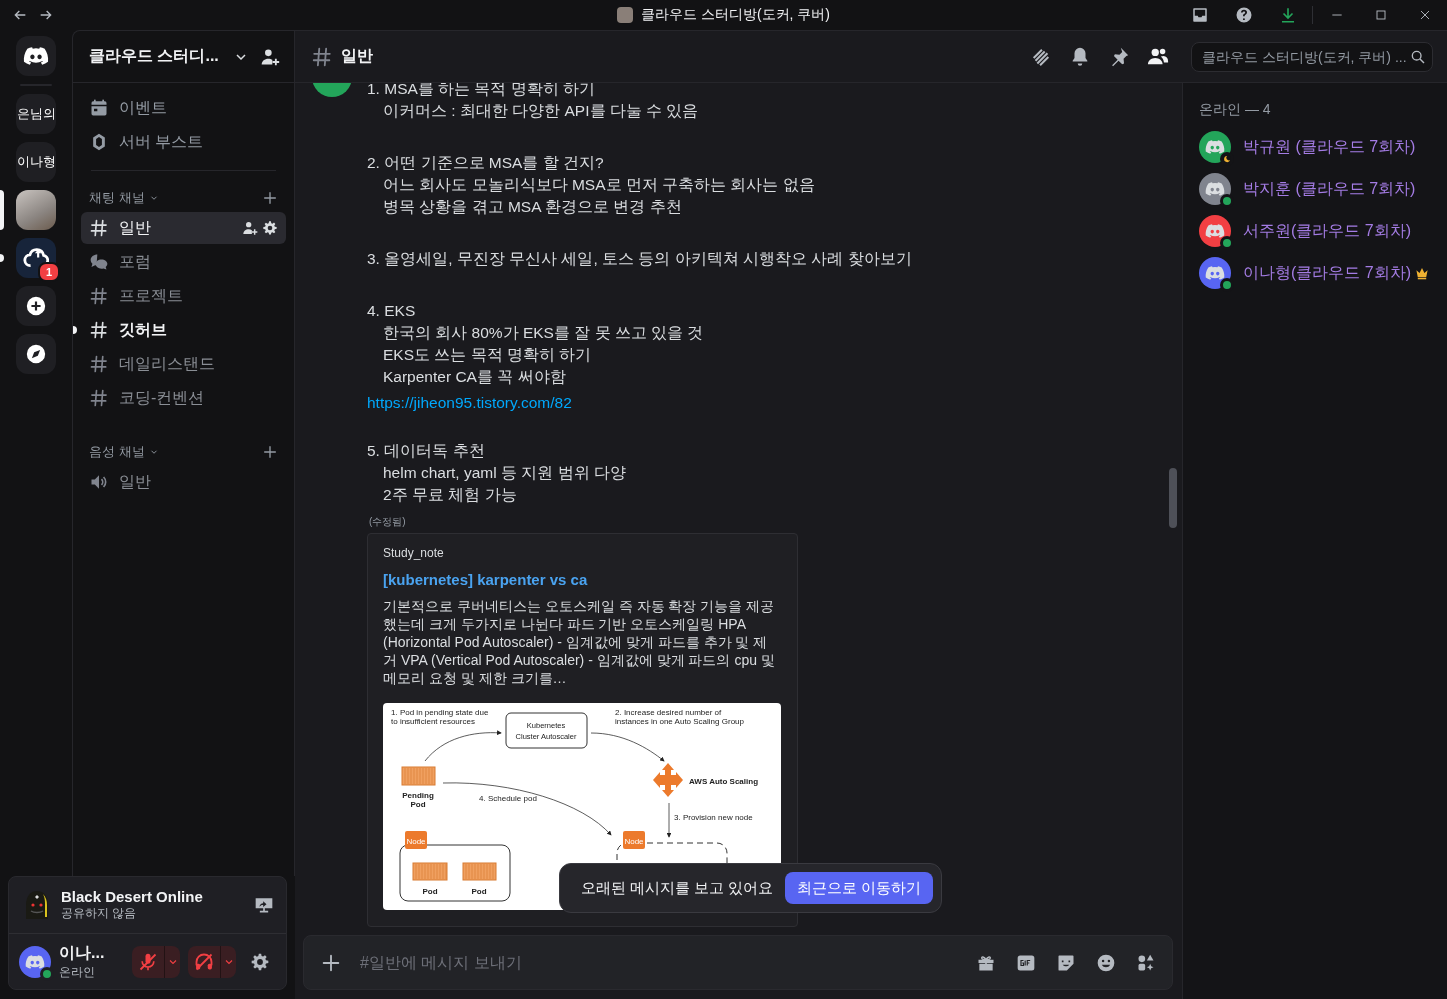 This screenshot has width=1447, height=999. Describe the element at coordinates (599, 185) in the screenshot. I see `message-text: 어느 회사도 모놀리식보다 MSA로 먼저 구축하는 회사는 없음` at that location.